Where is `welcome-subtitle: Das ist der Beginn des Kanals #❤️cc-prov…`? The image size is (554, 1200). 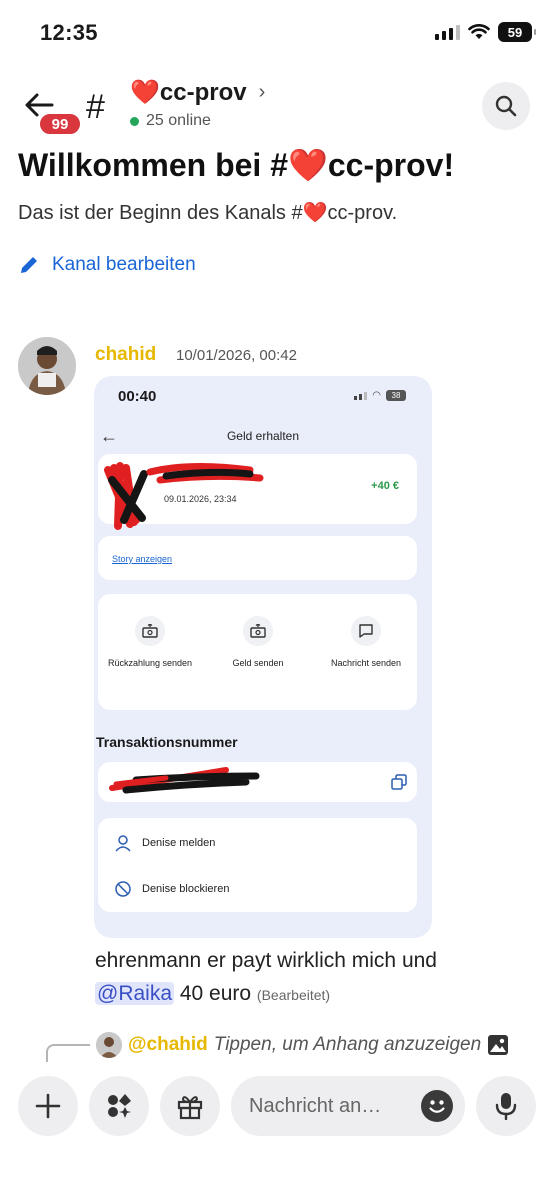 welcome-subtitle: Das ist der Beginn des Kanals #❤️cc-prov… is located at coordinates (208, 213).